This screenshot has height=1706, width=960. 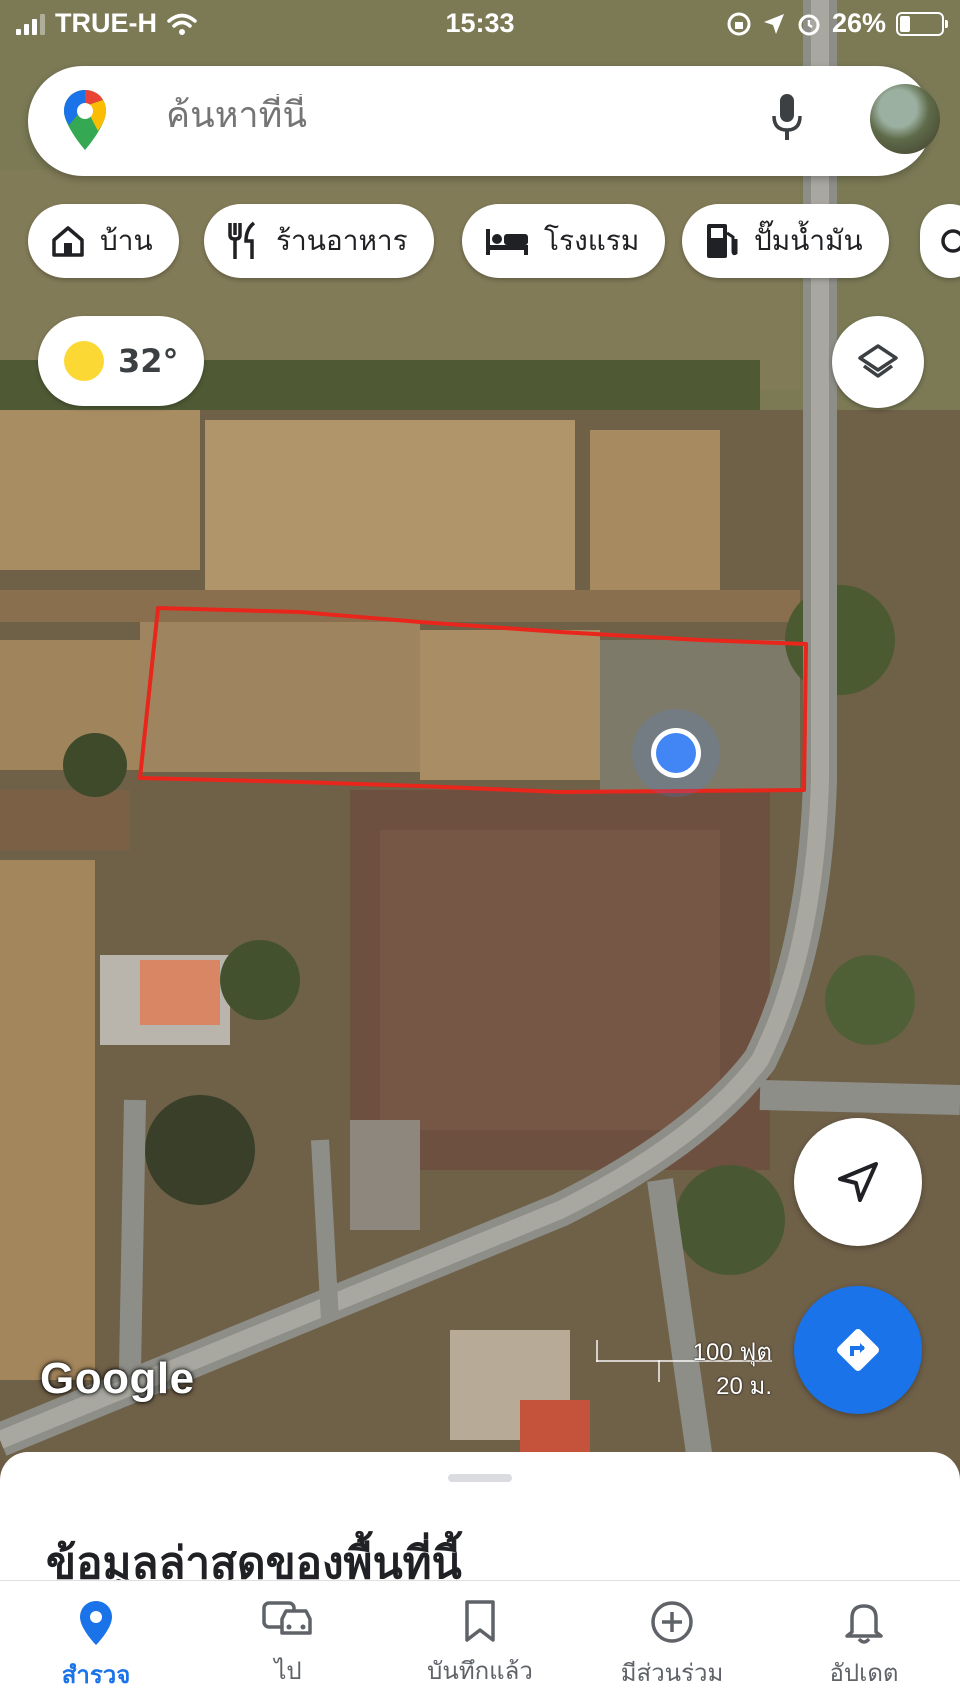 I want to click on layers-button, so click(x=878, y=362).